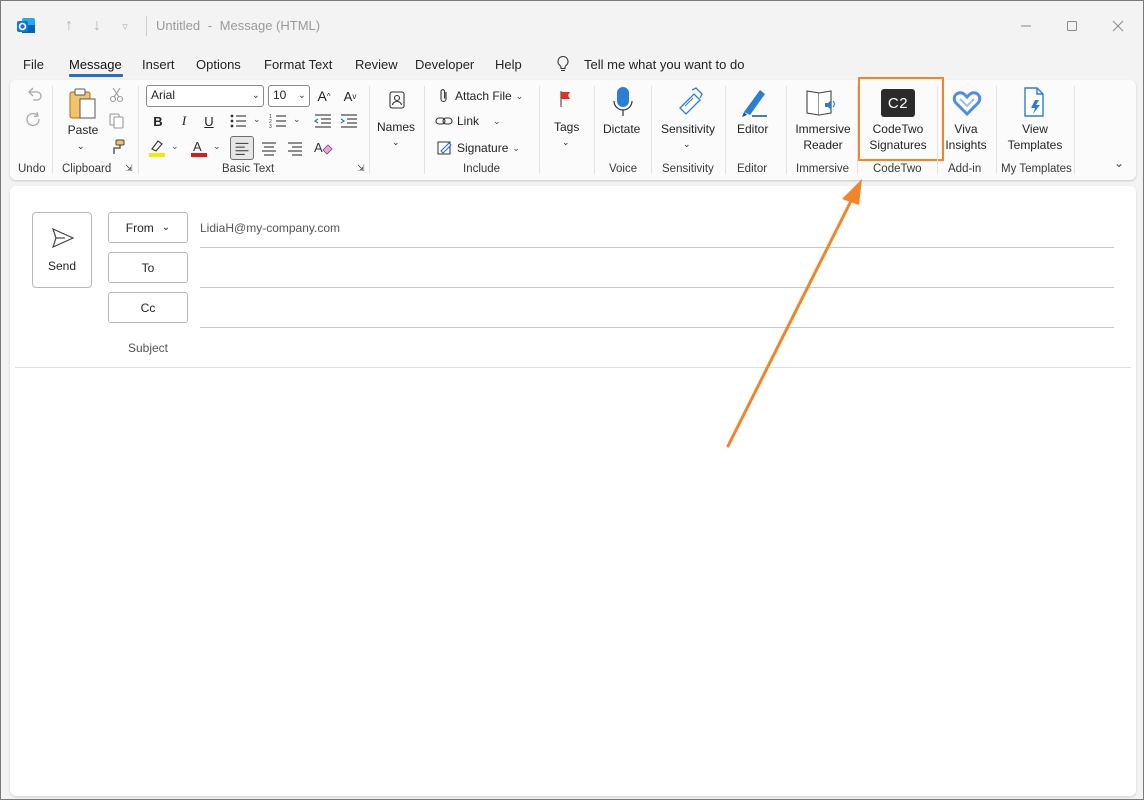  I want to click on link-button: Link ⌄, so click(468, 121).